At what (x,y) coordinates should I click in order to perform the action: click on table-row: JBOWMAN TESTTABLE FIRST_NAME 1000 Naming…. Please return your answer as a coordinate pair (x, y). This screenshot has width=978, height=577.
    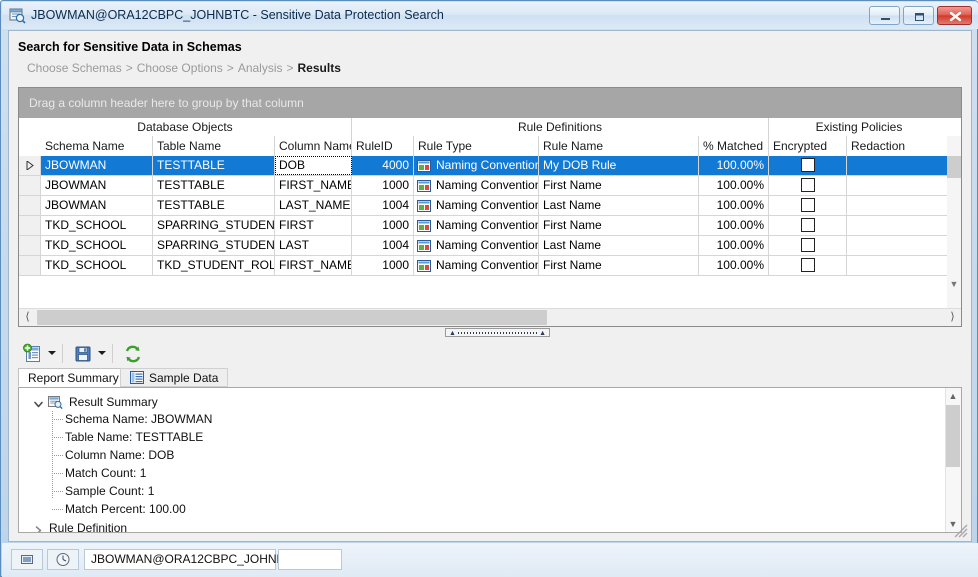
    Looking at the image, I should click on (490, 186).